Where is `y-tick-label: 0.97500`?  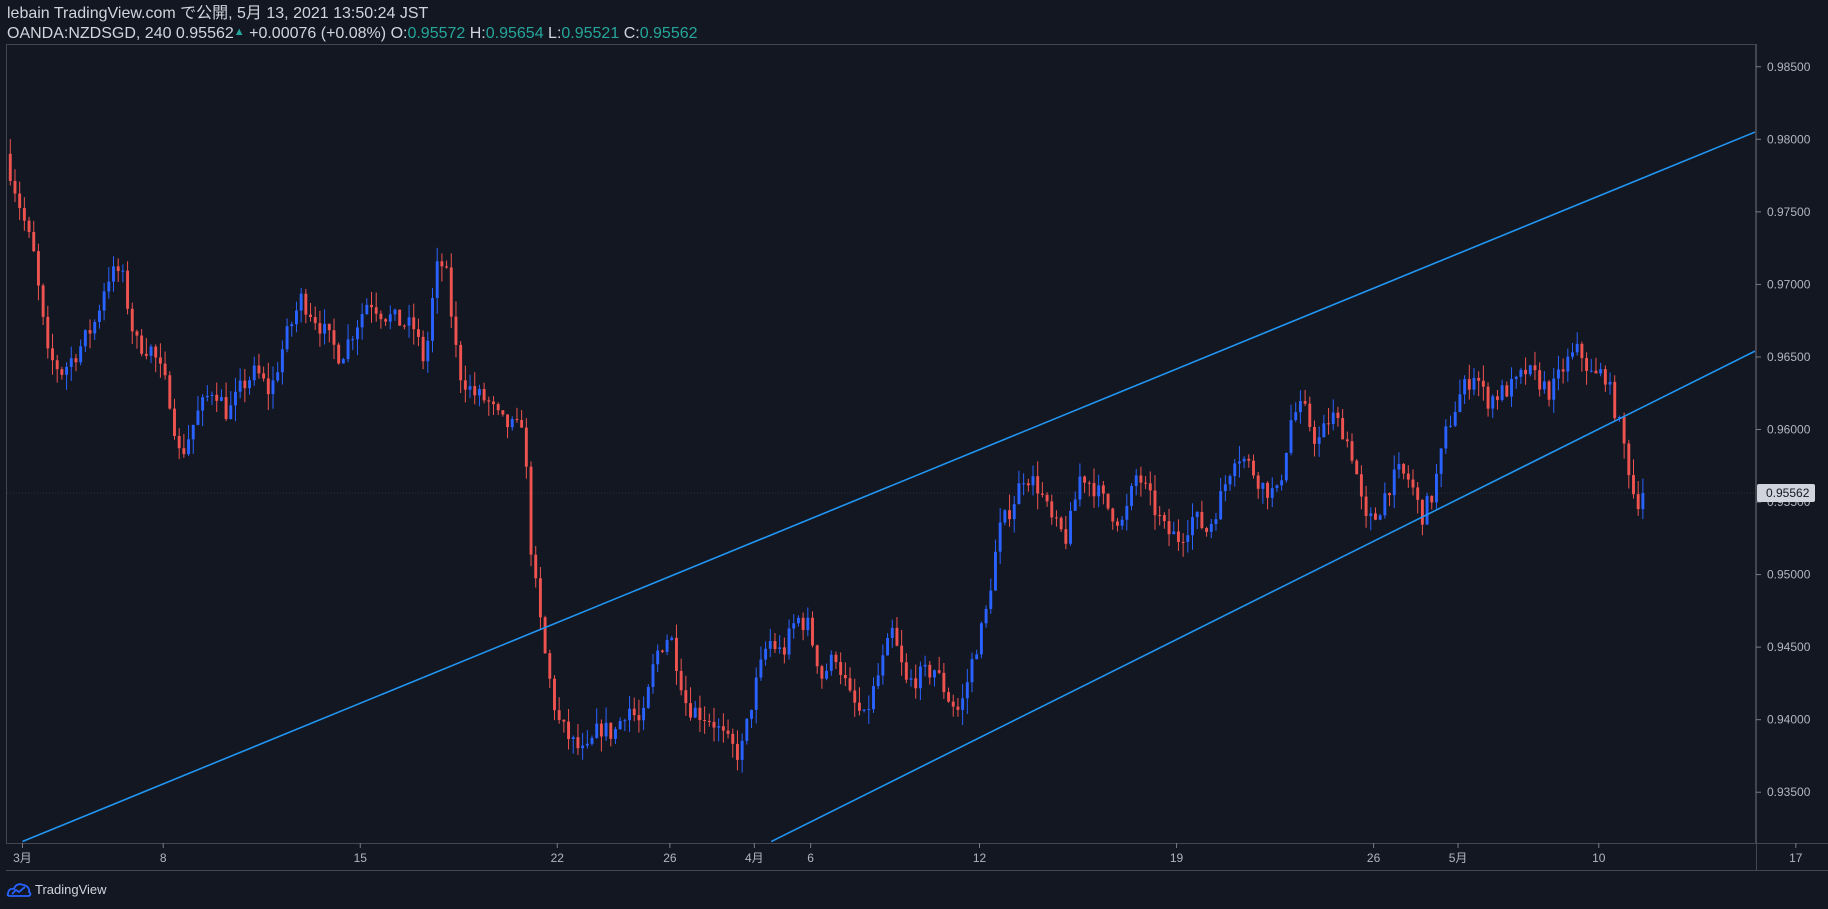 y-tick-label: 0.97500 is located at coordinates (1789, 212).